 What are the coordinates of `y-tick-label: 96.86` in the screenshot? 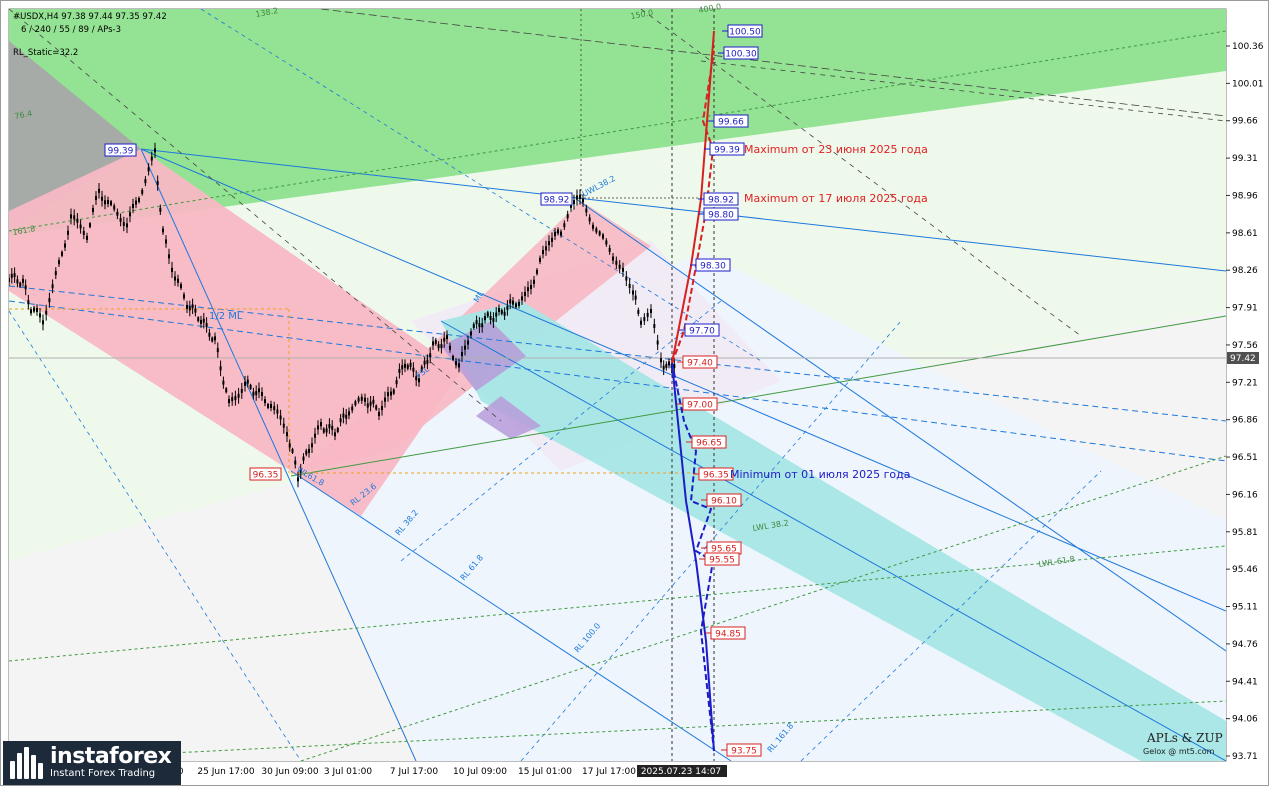 It's located at (1245, 421).